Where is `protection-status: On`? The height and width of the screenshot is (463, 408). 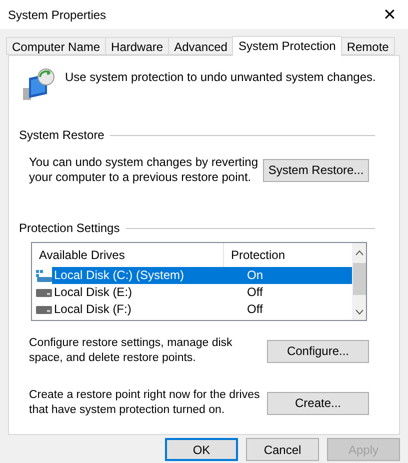 protection-status: On is located at coordinates (296, 275).